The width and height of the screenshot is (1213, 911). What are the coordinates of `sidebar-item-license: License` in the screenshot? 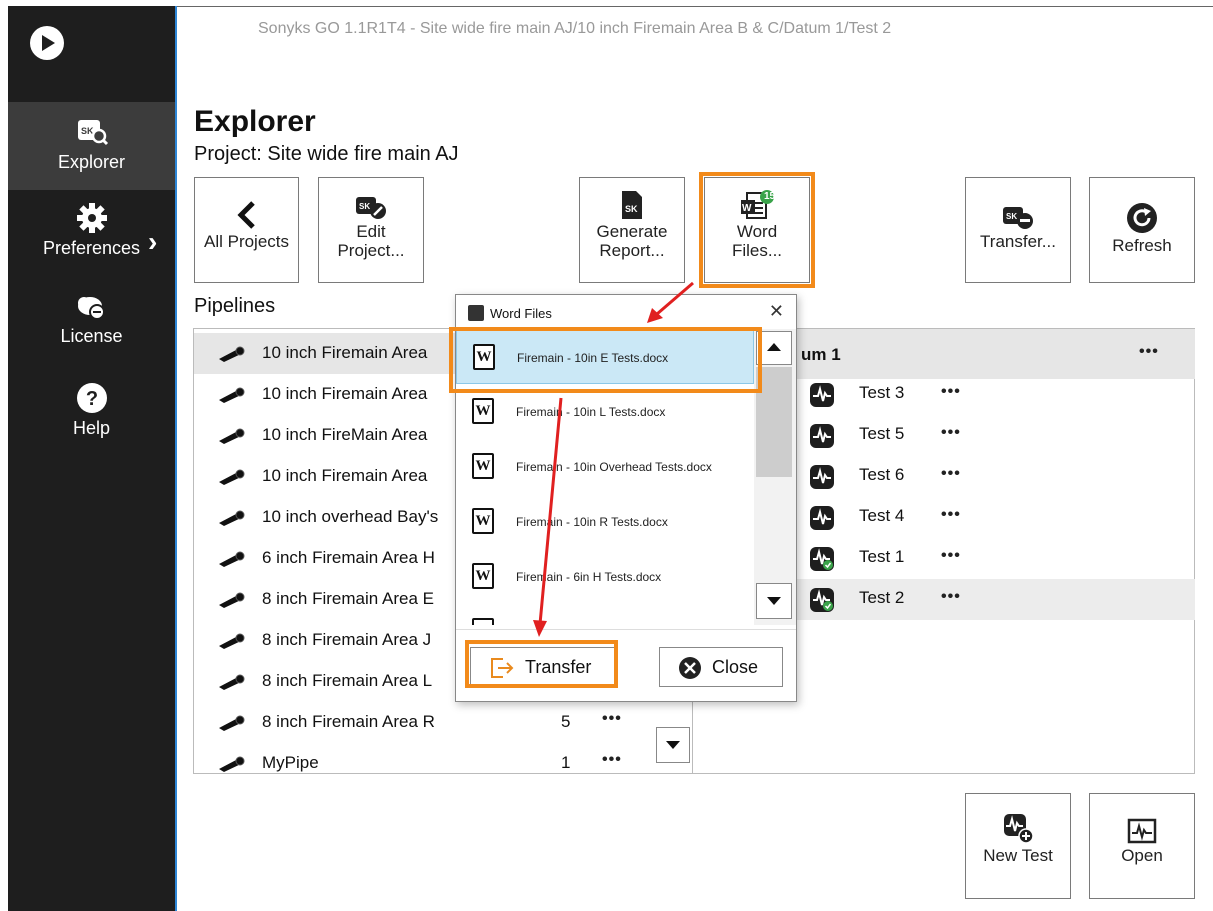 It's located at (91, 327).